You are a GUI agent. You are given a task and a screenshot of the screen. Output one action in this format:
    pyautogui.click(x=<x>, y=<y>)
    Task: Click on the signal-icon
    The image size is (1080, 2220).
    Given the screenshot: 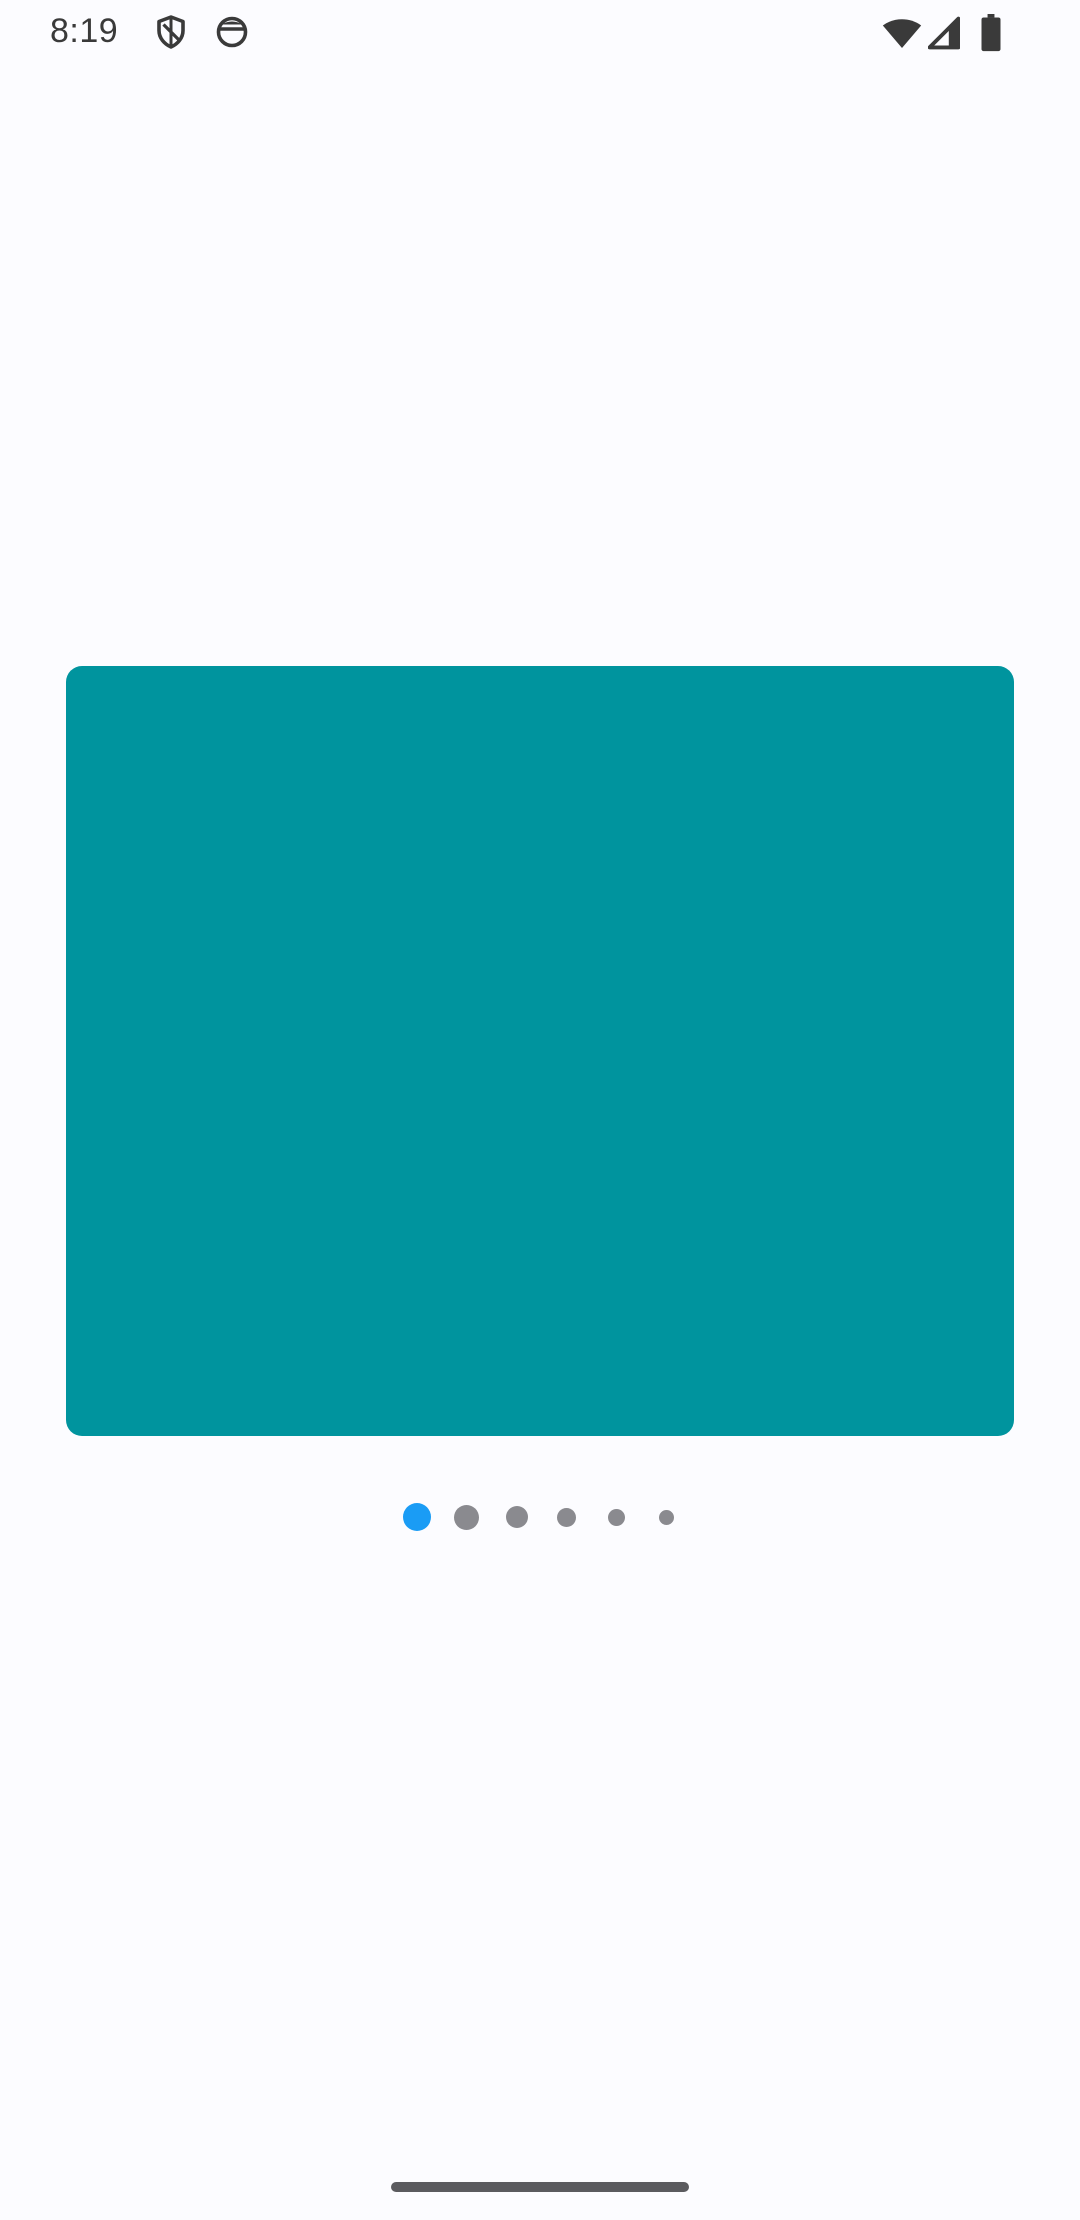 What is the action you would take?
    pyautogui.click(x=944, y=33)
    